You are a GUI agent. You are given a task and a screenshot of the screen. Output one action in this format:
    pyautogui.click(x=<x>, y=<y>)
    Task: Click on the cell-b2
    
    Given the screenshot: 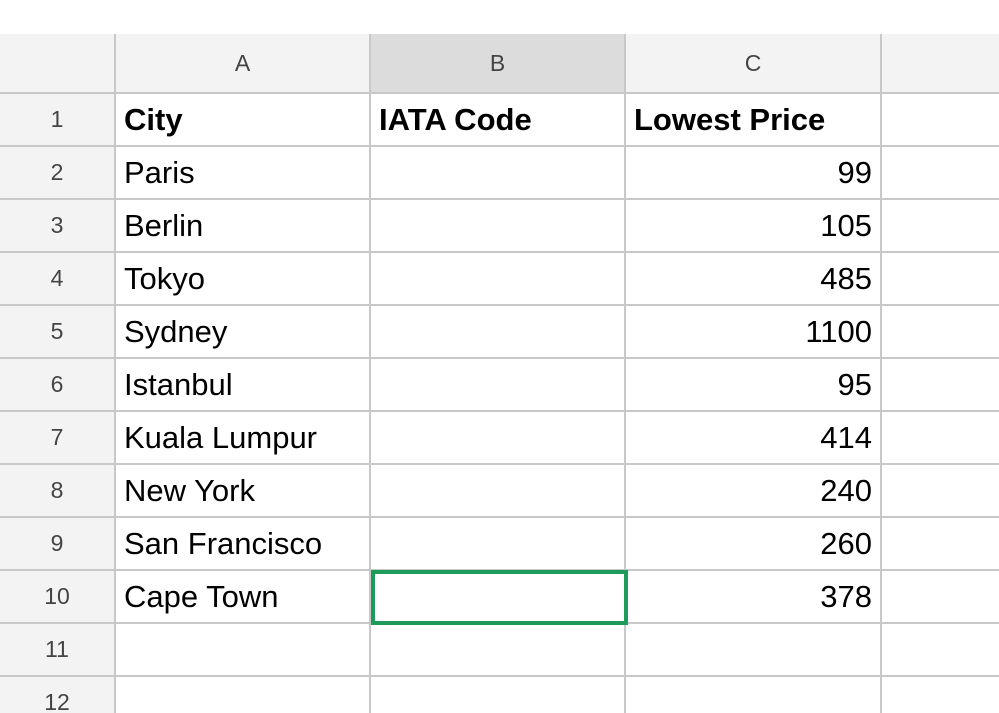 What is the action you would take?
    pyautogui.click(x=498, y=173)
    